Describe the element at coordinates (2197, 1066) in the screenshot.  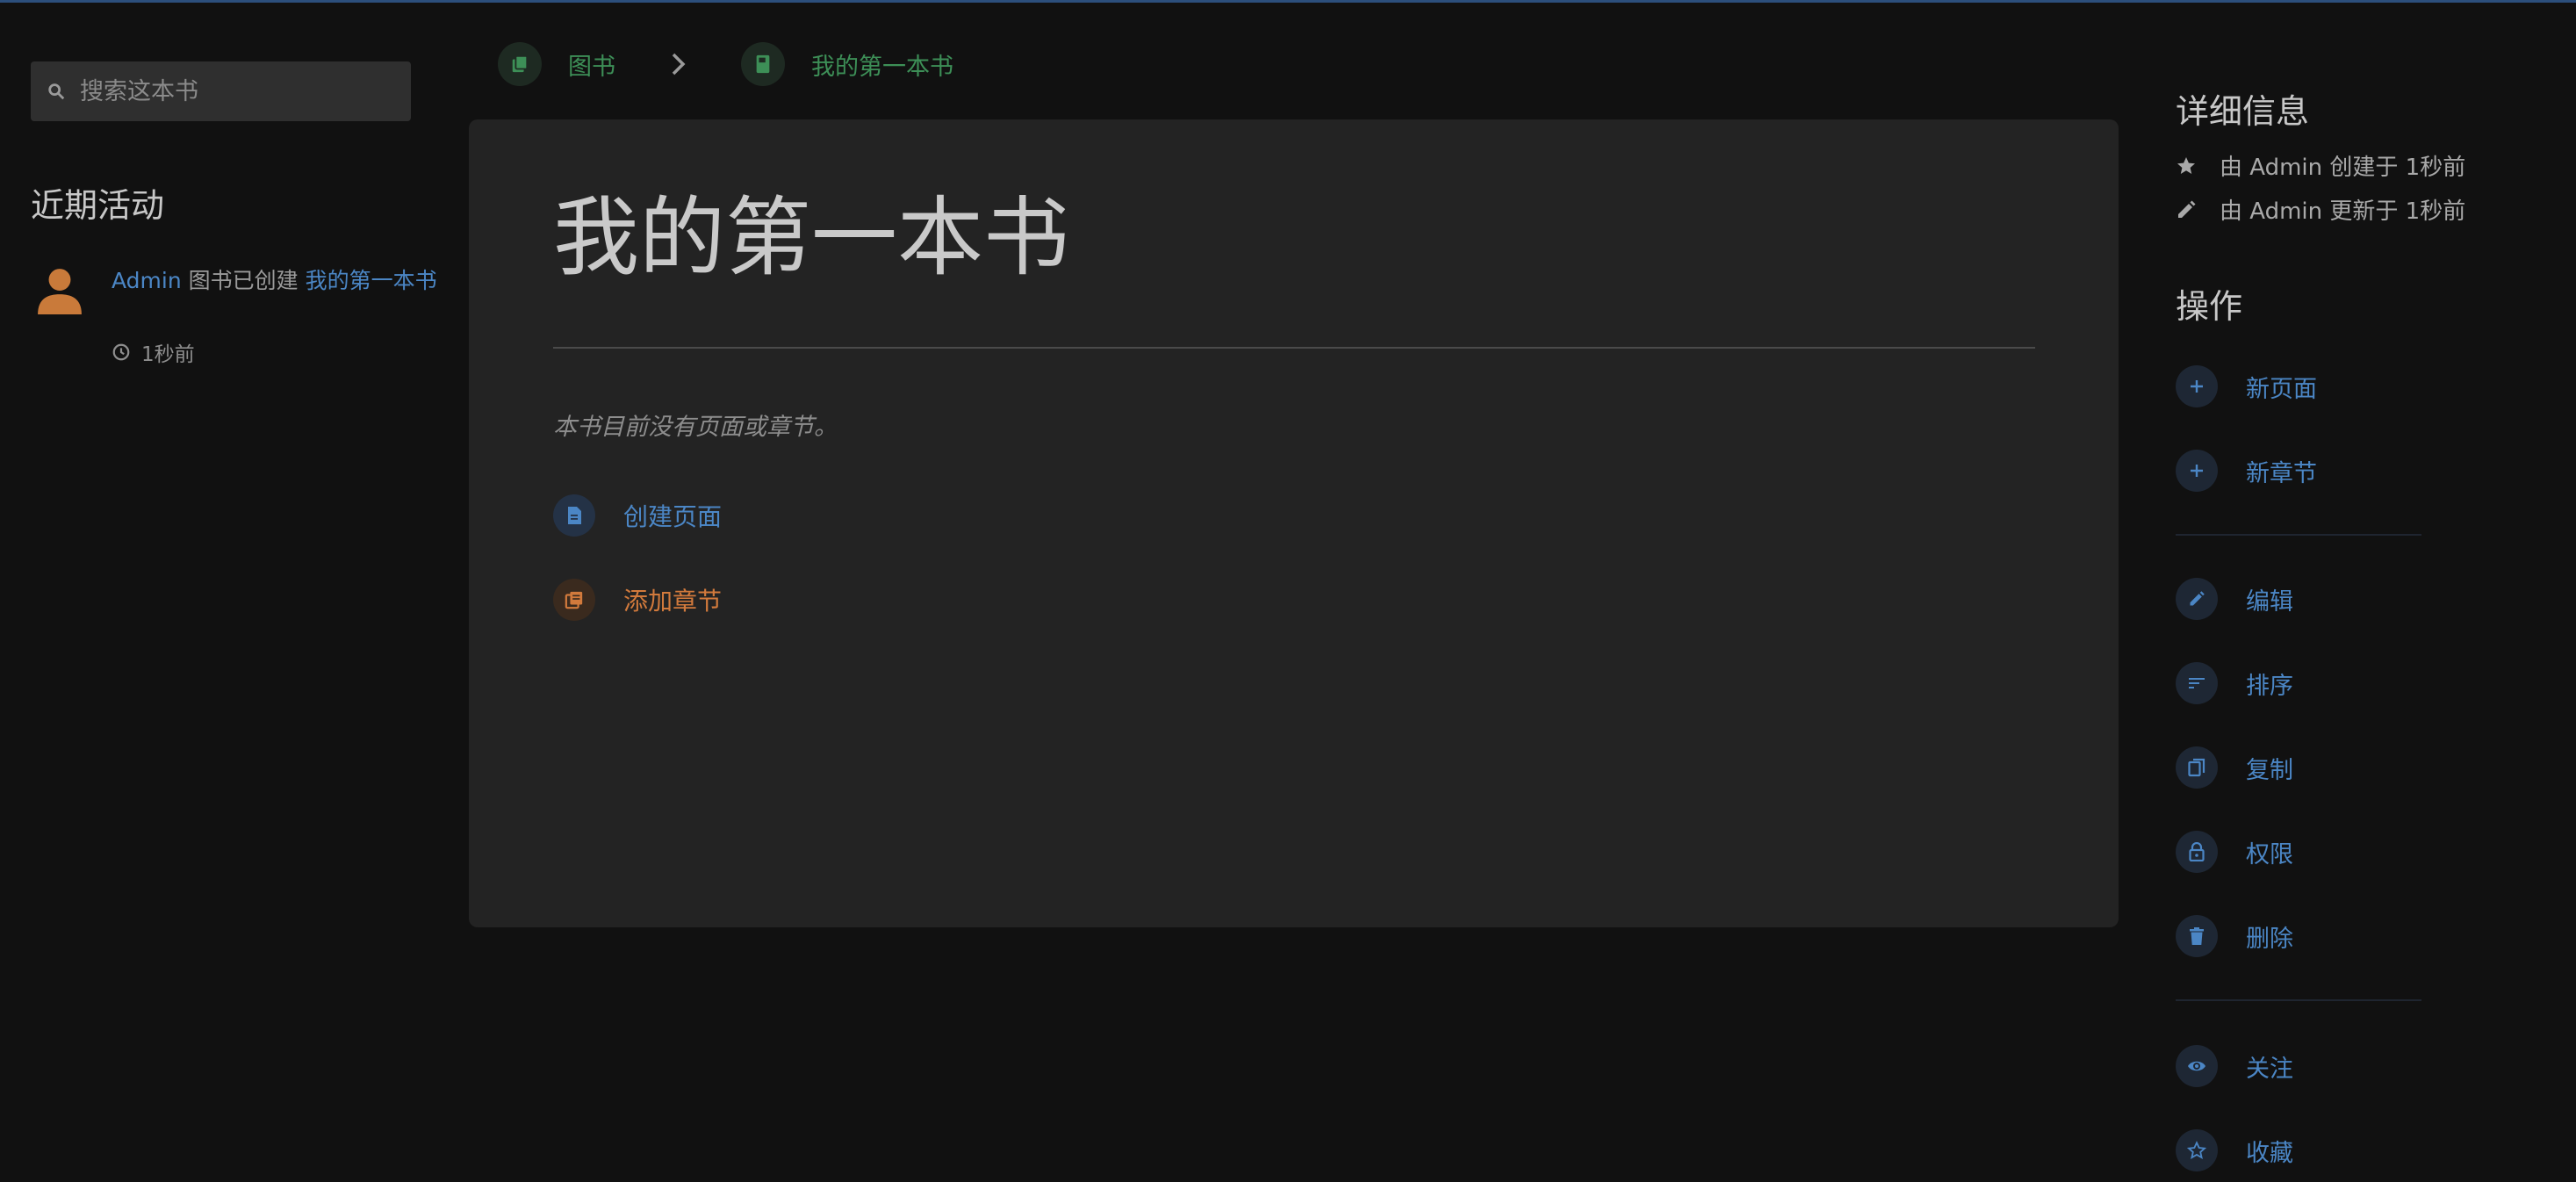
I see `eye-icon` at that location.